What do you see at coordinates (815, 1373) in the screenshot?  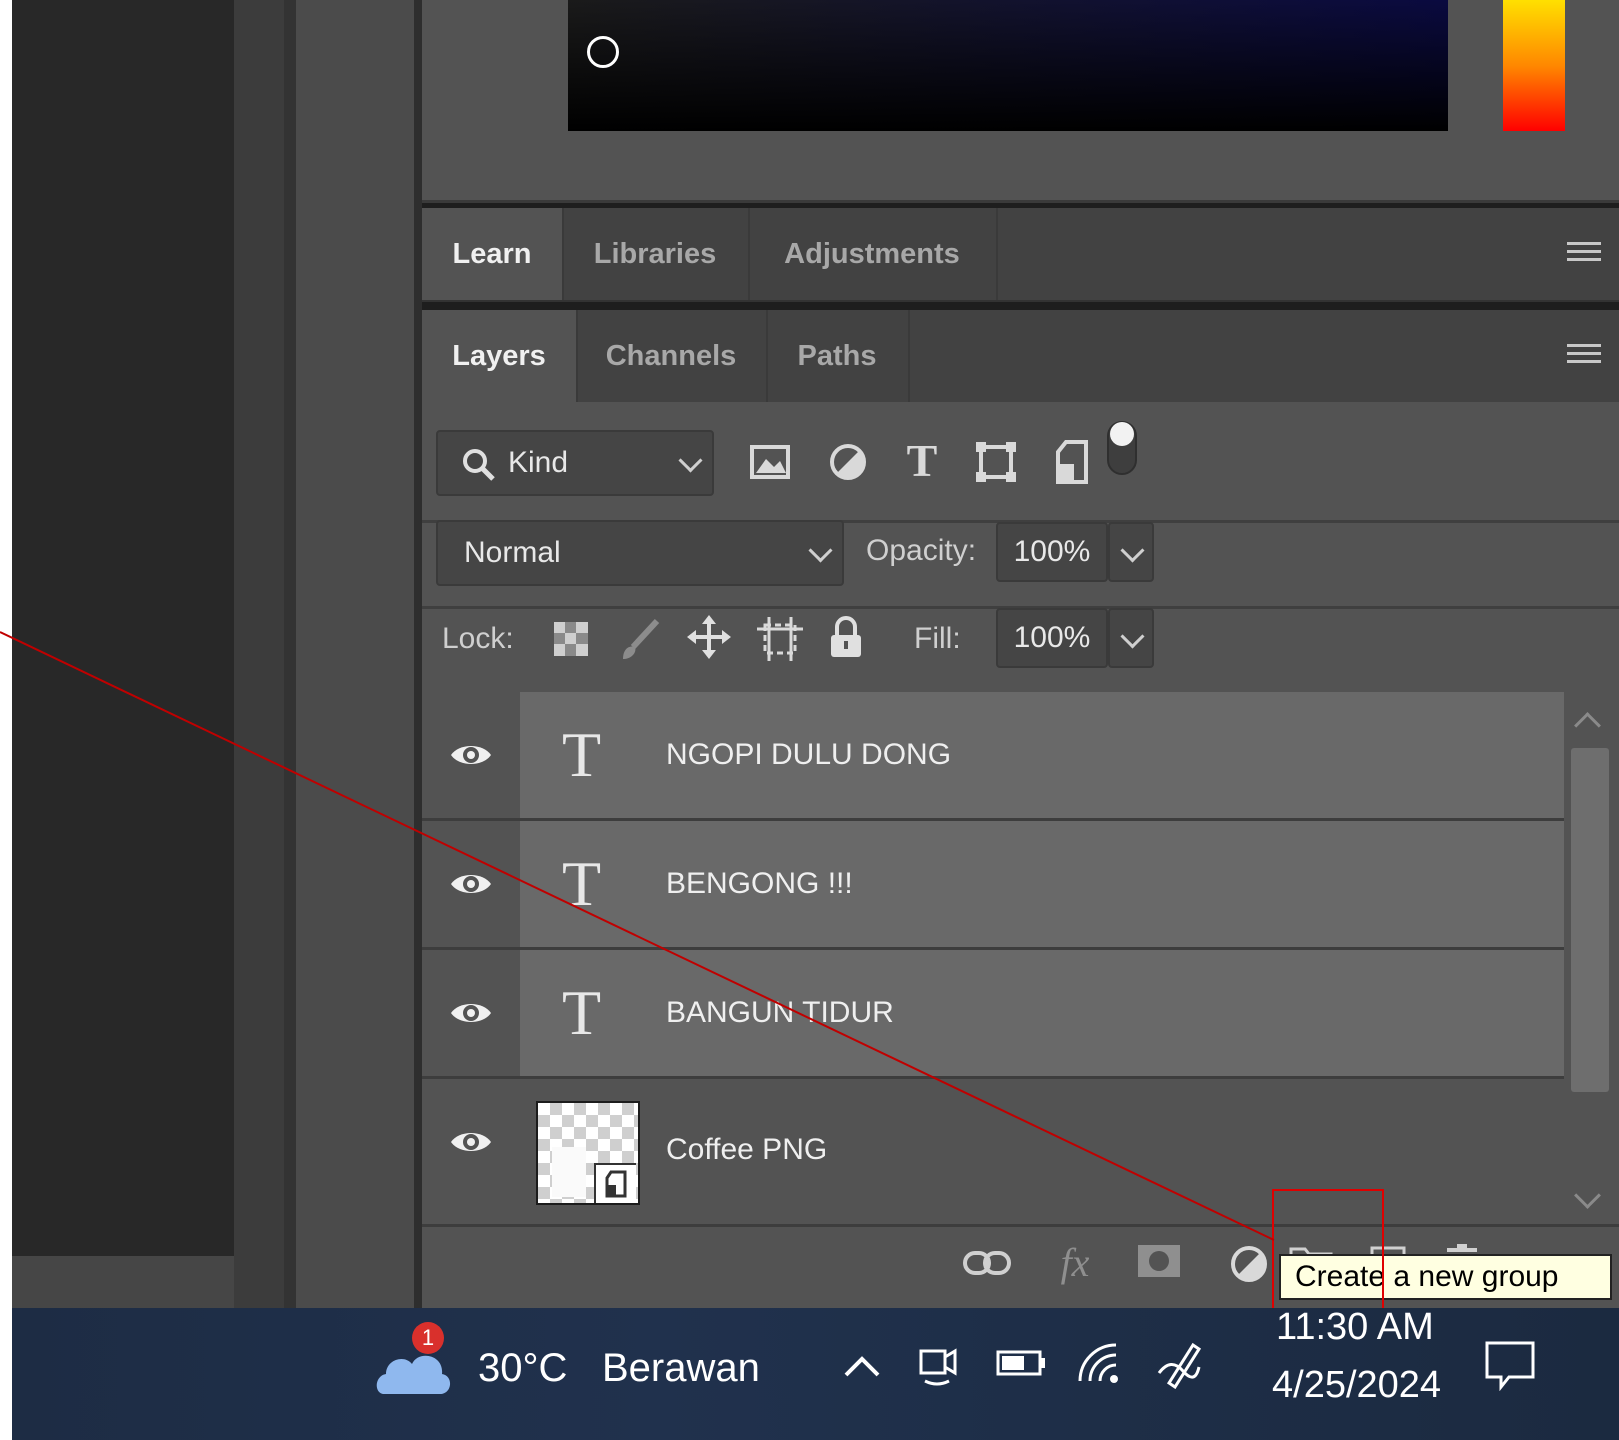 I see `windows-taskbar: 1 30°C Berawan 11:30 AM 4/25/2024` at bounding box center [815, 1373].